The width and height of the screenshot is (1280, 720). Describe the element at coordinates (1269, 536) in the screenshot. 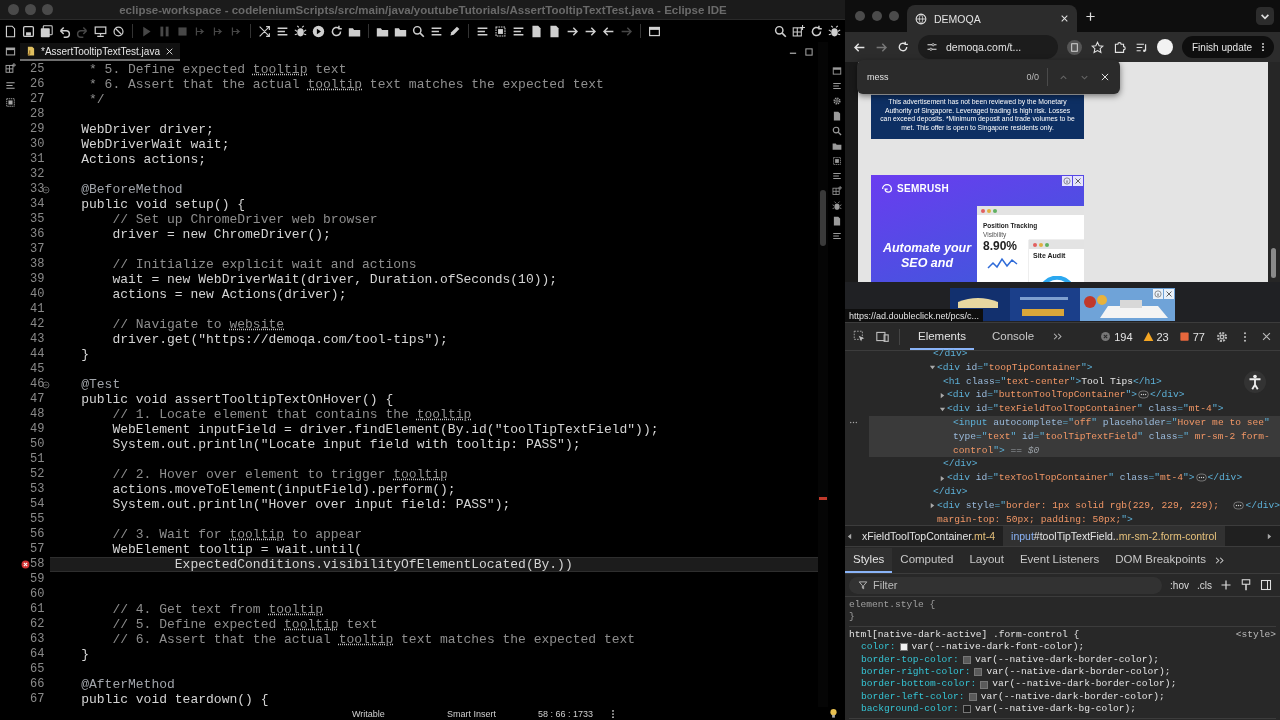

I see `scroll-right-icon` at that location.